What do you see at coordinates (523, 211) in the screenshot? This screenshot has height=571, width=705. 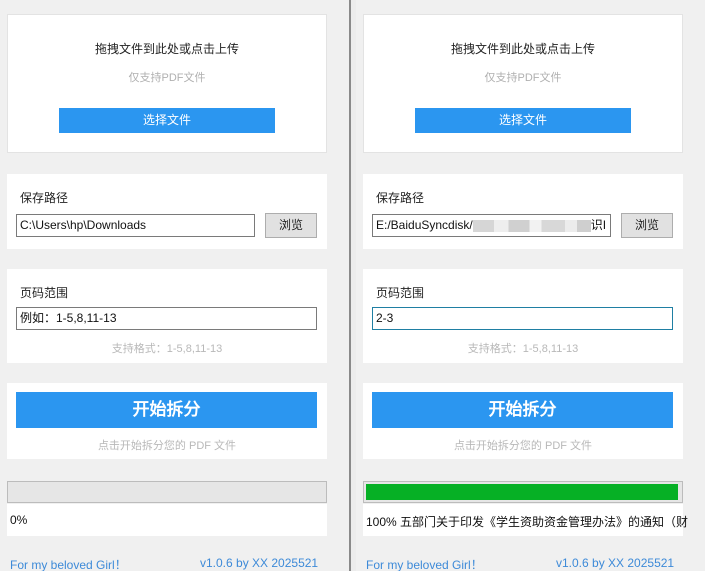 I see `save-path-section: 保存路径 E:/BaiduSyncdisk/识I 浏览` at bounding box center [523, 211].